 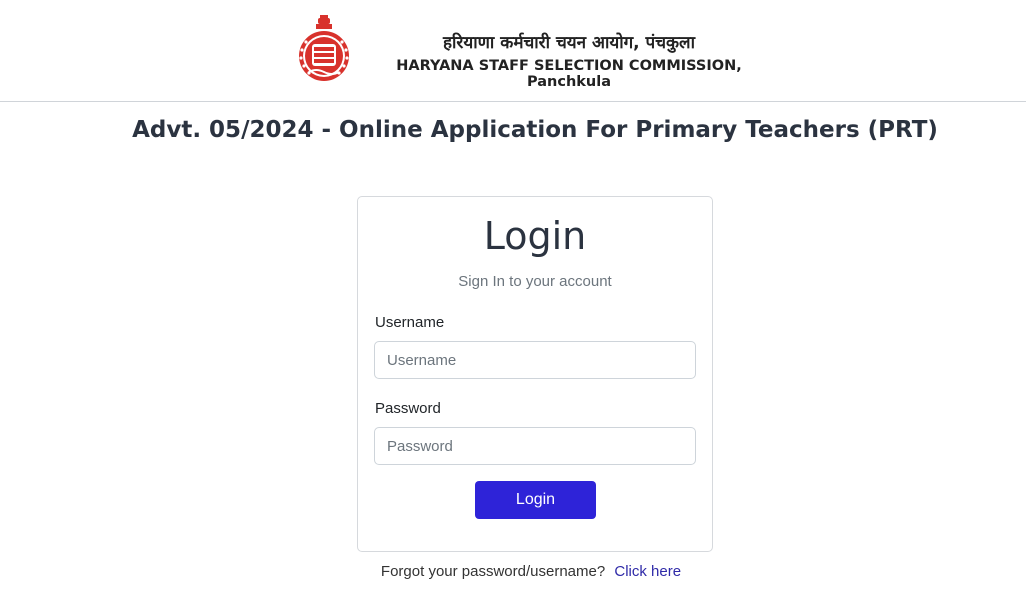 What do you see at coordinates (535, 236) in the screenshot?
I see `login-heading: Login` at bounding box center [535, 236].